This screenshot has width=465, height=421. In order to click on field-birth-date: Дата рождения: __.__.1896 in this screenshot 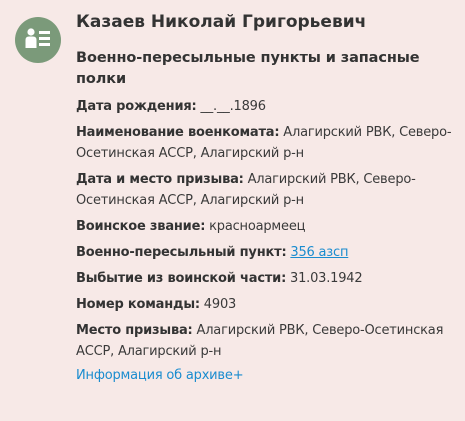, I will do `click(266, 106)`.